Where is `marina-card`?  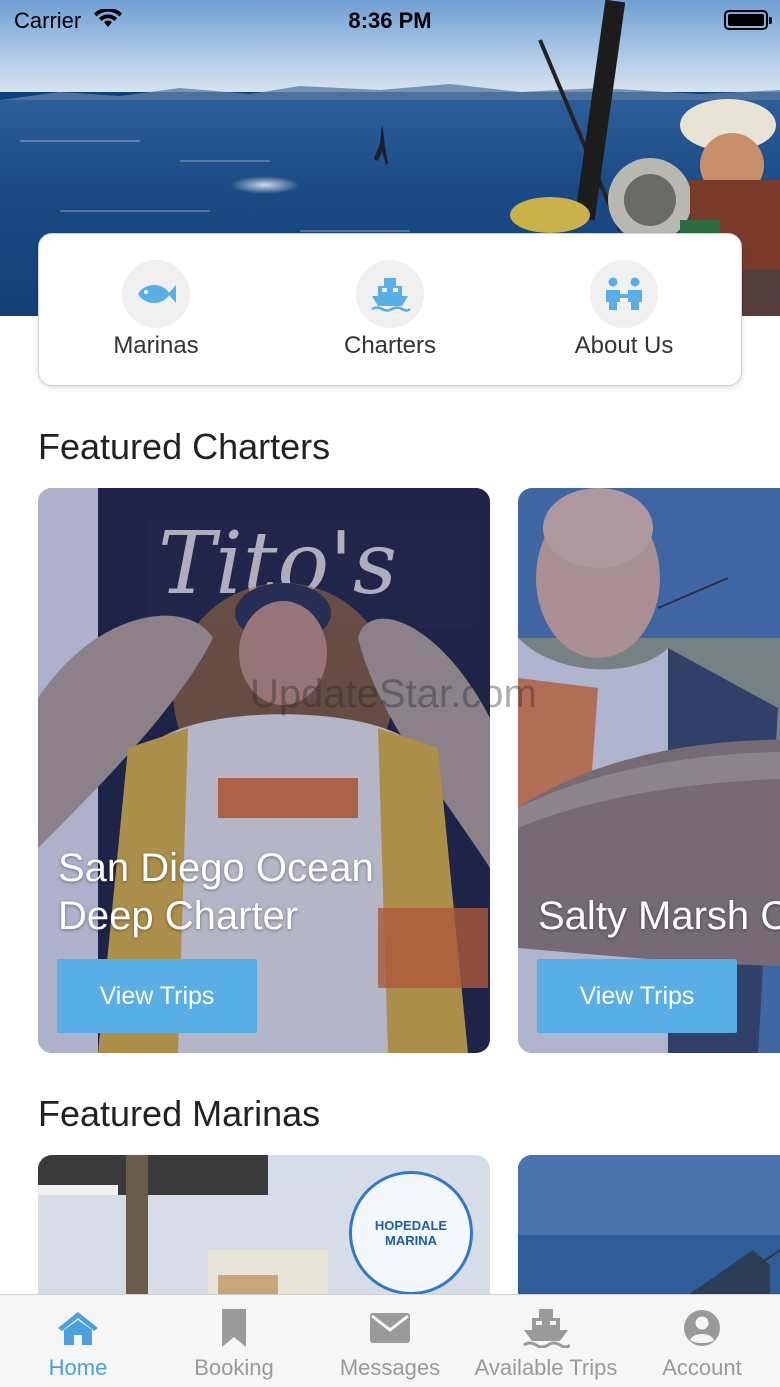
marina-card is located at coordinates (649, 1225).